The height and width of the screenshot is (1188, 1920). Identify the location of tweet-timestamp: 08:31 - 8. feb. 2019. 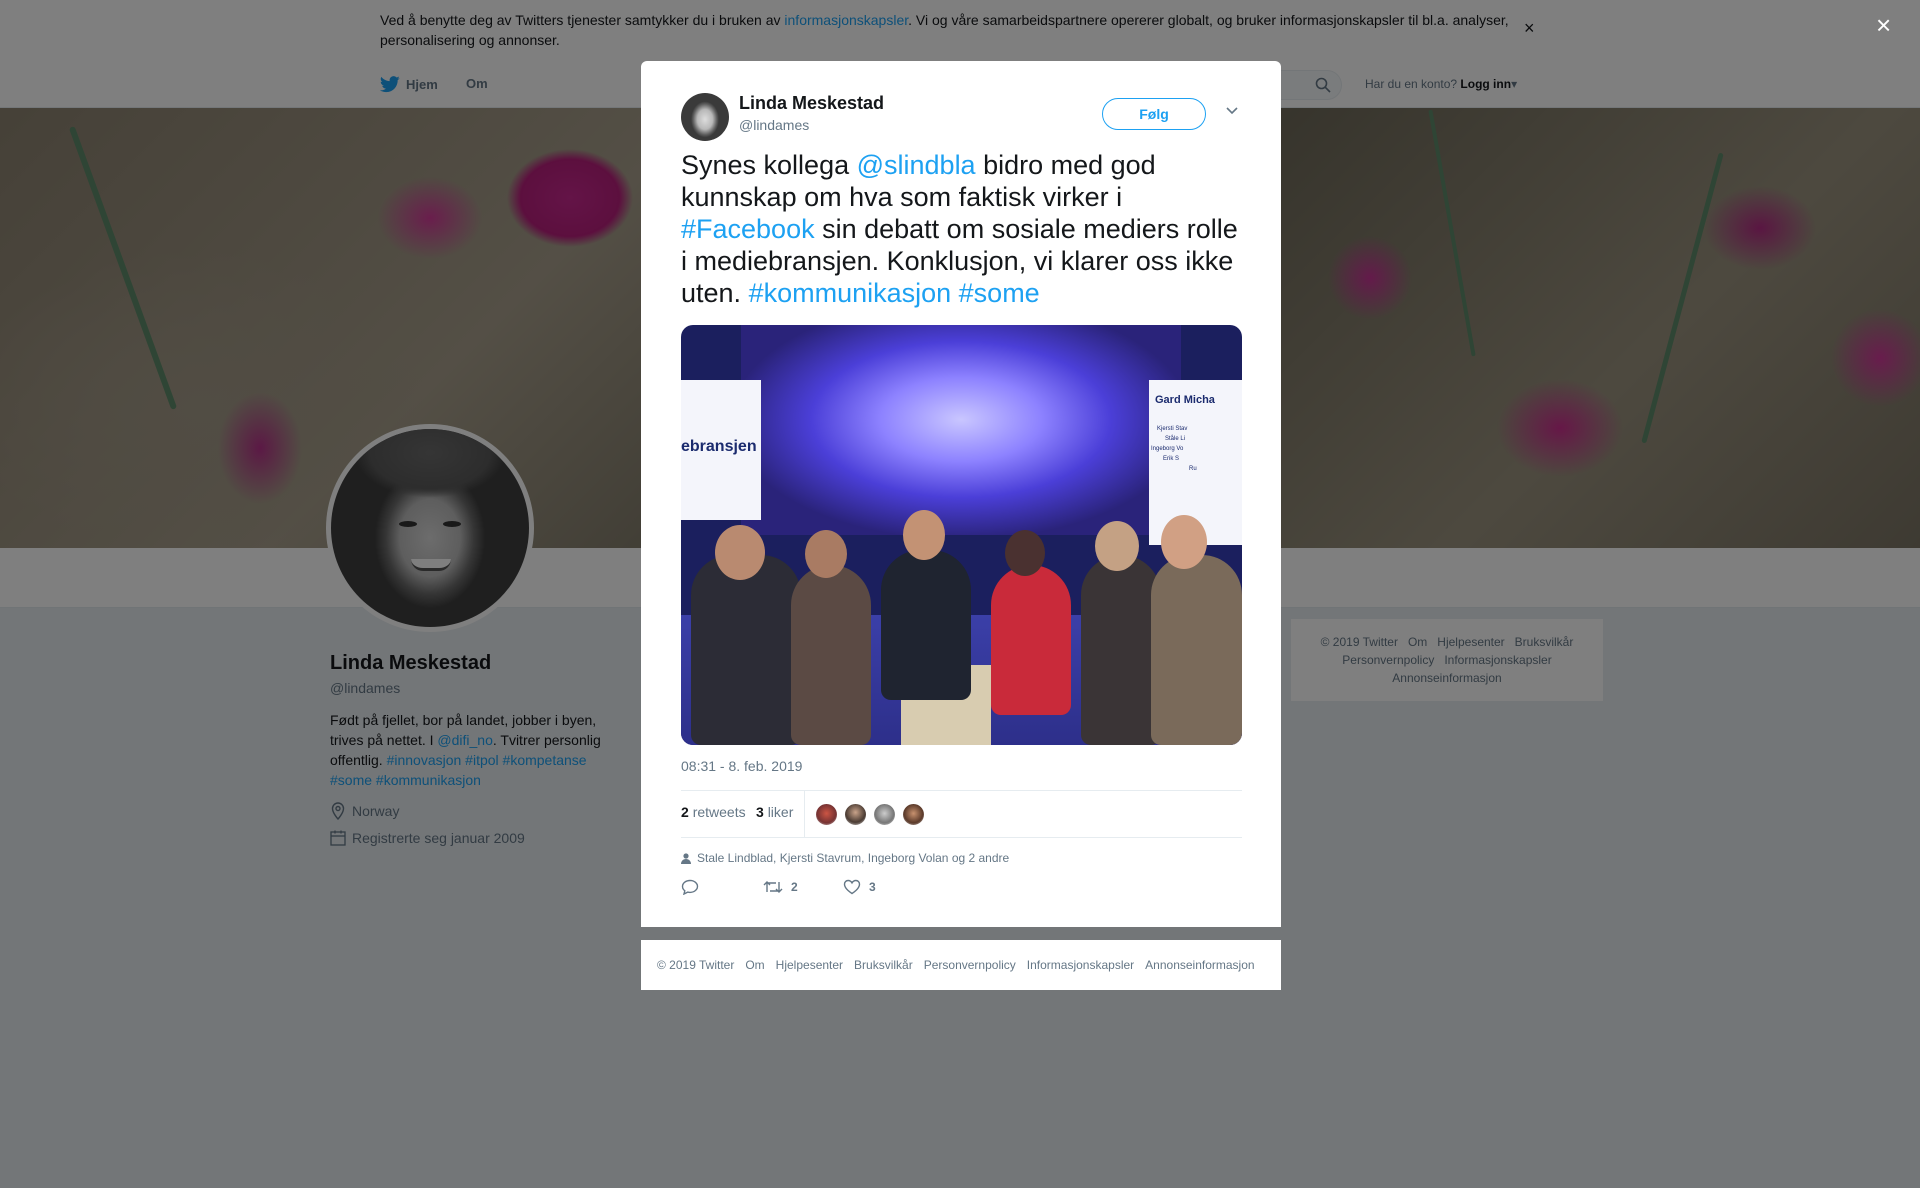
(741, 766).